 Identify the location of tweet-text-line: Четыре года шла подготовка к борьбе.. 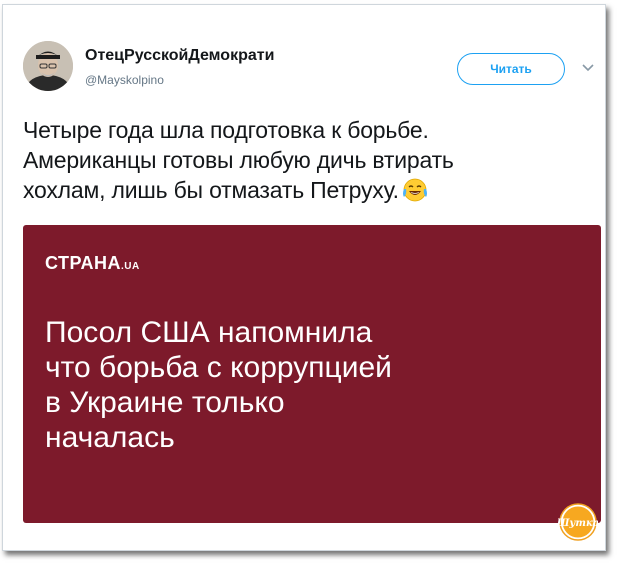
(226, 130).